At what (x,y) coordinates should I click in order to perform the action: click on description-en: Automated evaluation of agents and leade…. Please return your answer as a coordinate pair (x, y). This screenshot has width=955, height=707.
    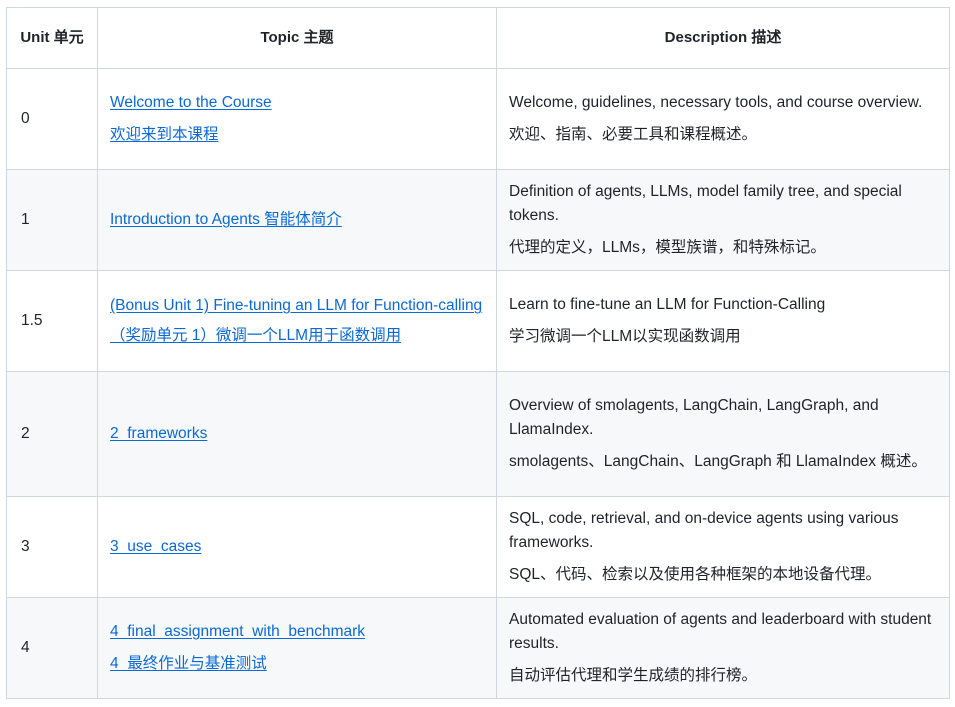
    Looking at the image, I should click on (720, 631).